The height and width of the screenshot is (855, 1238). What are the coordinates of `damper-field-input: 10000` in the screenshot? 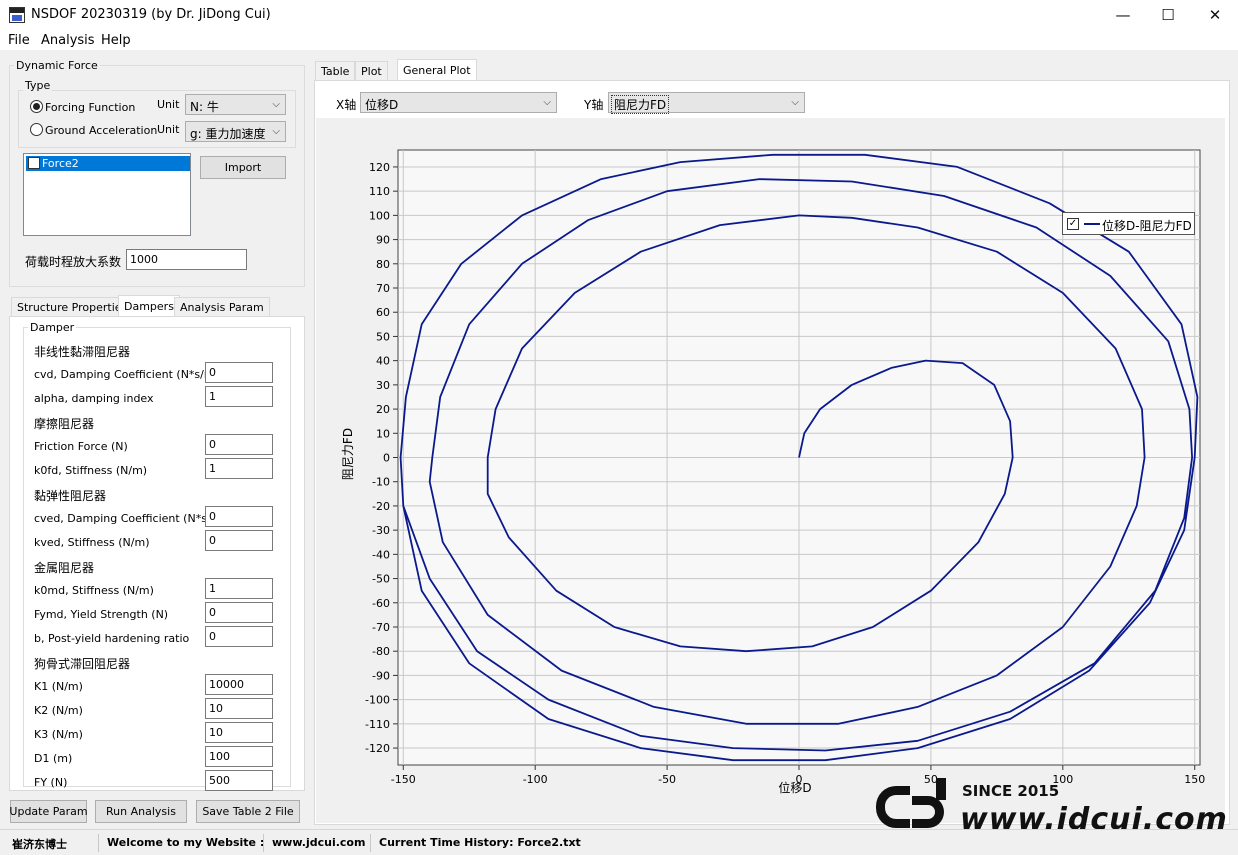 It's located at (239, 684).